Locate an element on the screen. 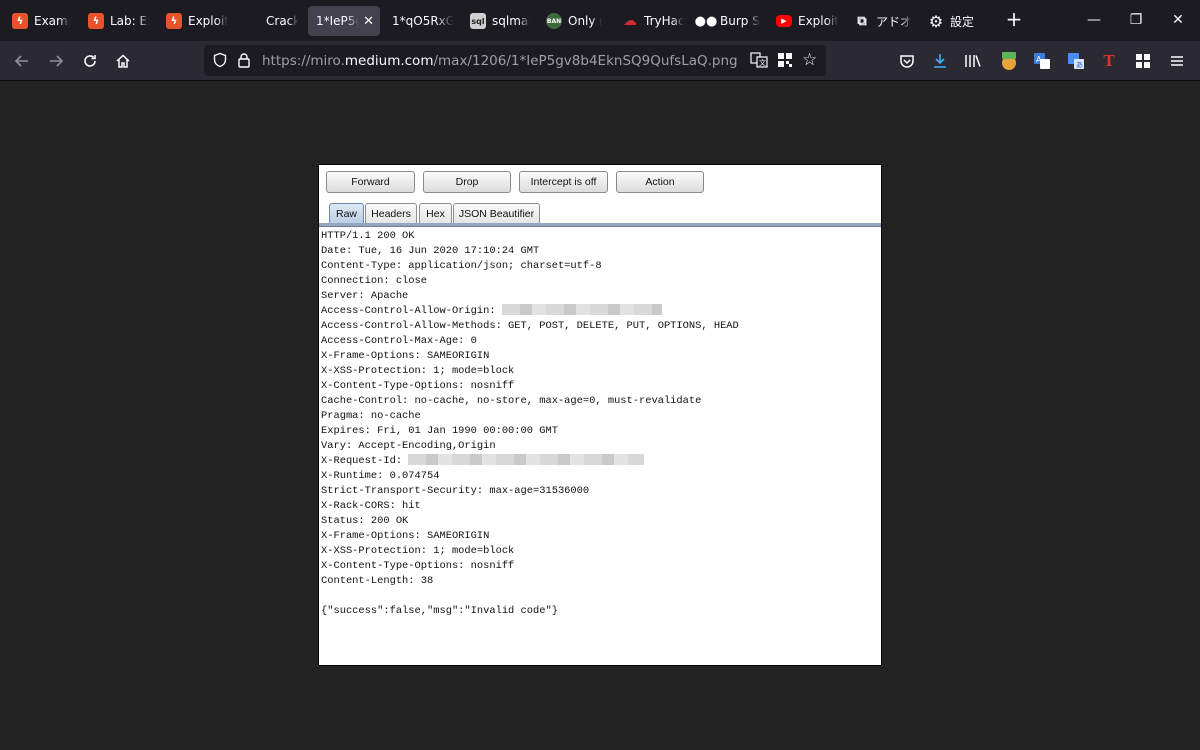 The width and height of the screenshot is (1200, 750). tryhackme-cloud-icon: ☁ is located at coordinates (630, 21).